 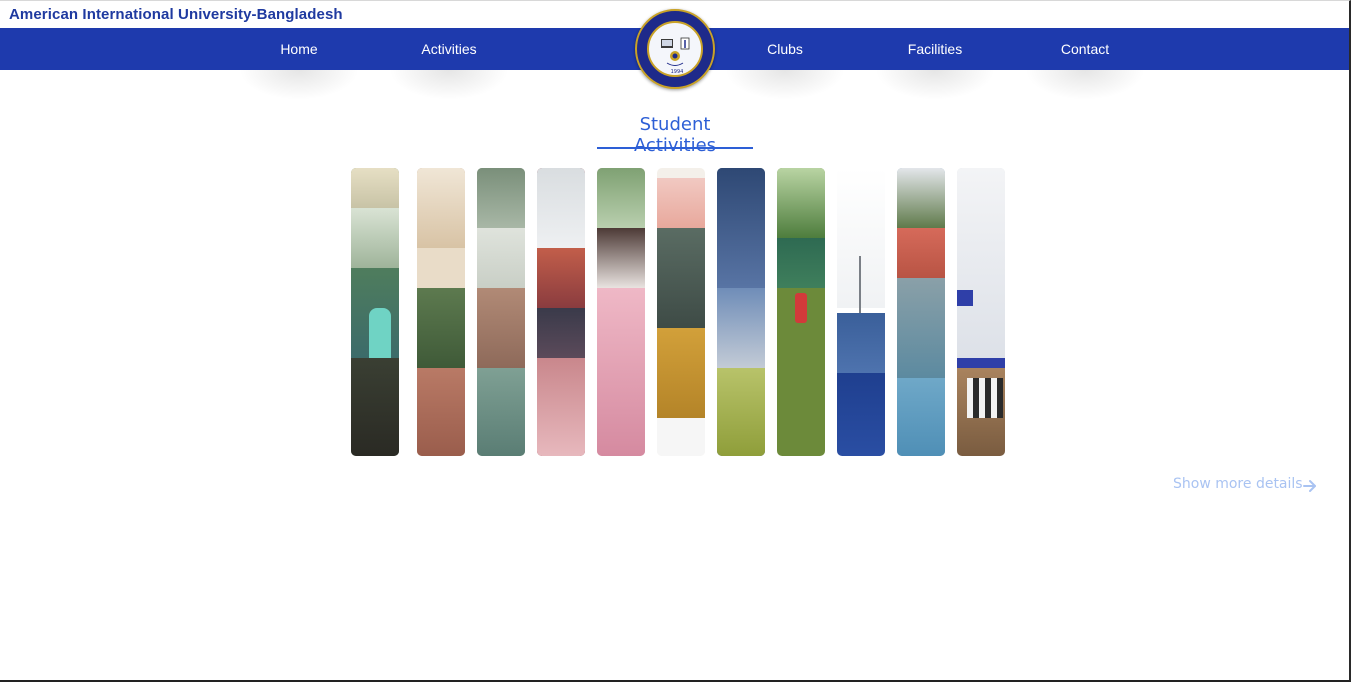 What do you see at coordinates (1238, 484) in the screenshot?
I see `show-more-details-link: Show more details` at bounding box center [1238, 484].